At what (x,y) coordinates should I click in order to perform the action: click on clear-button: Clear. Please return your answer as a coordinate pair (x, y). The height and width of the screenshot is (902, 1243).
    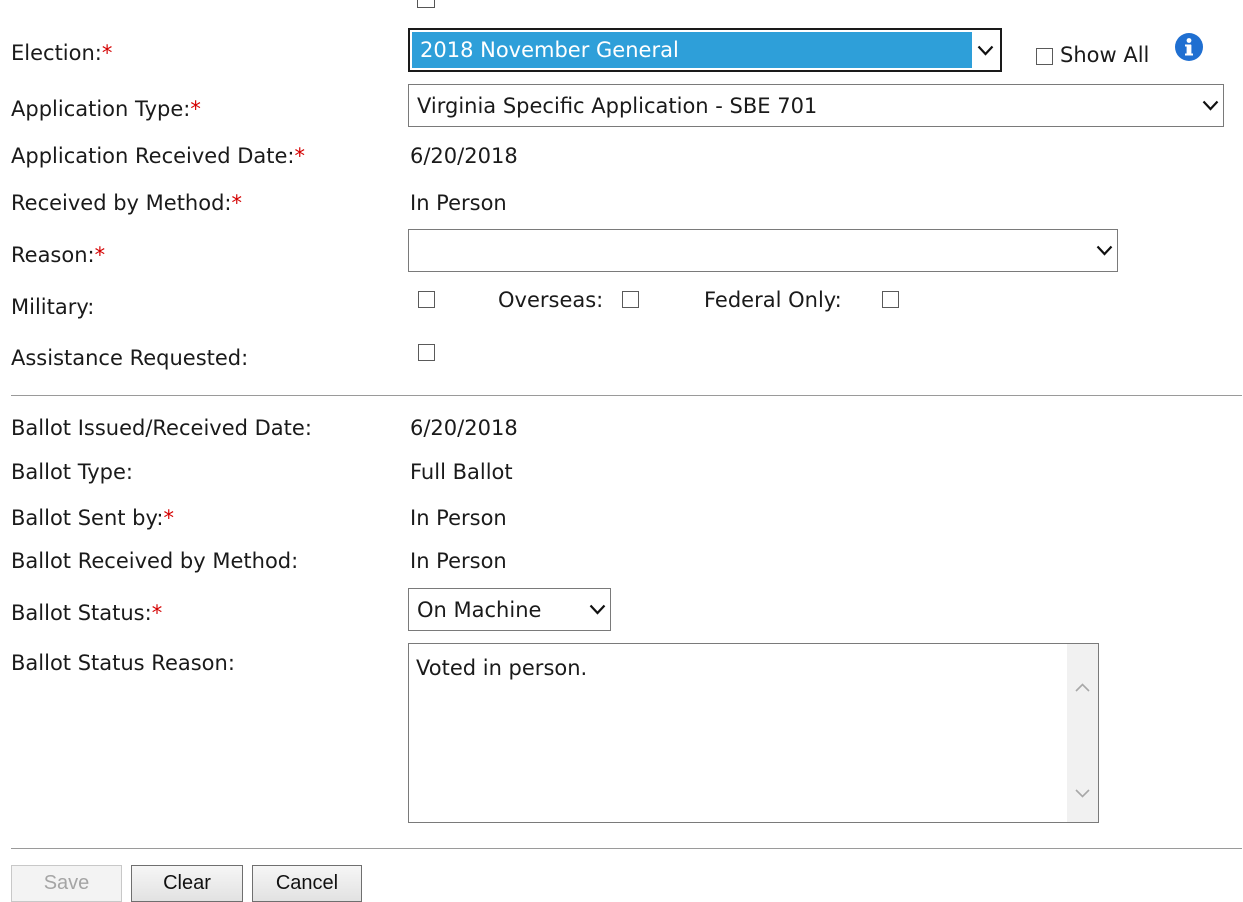
    Looking at the image, I should click on (187, 883).